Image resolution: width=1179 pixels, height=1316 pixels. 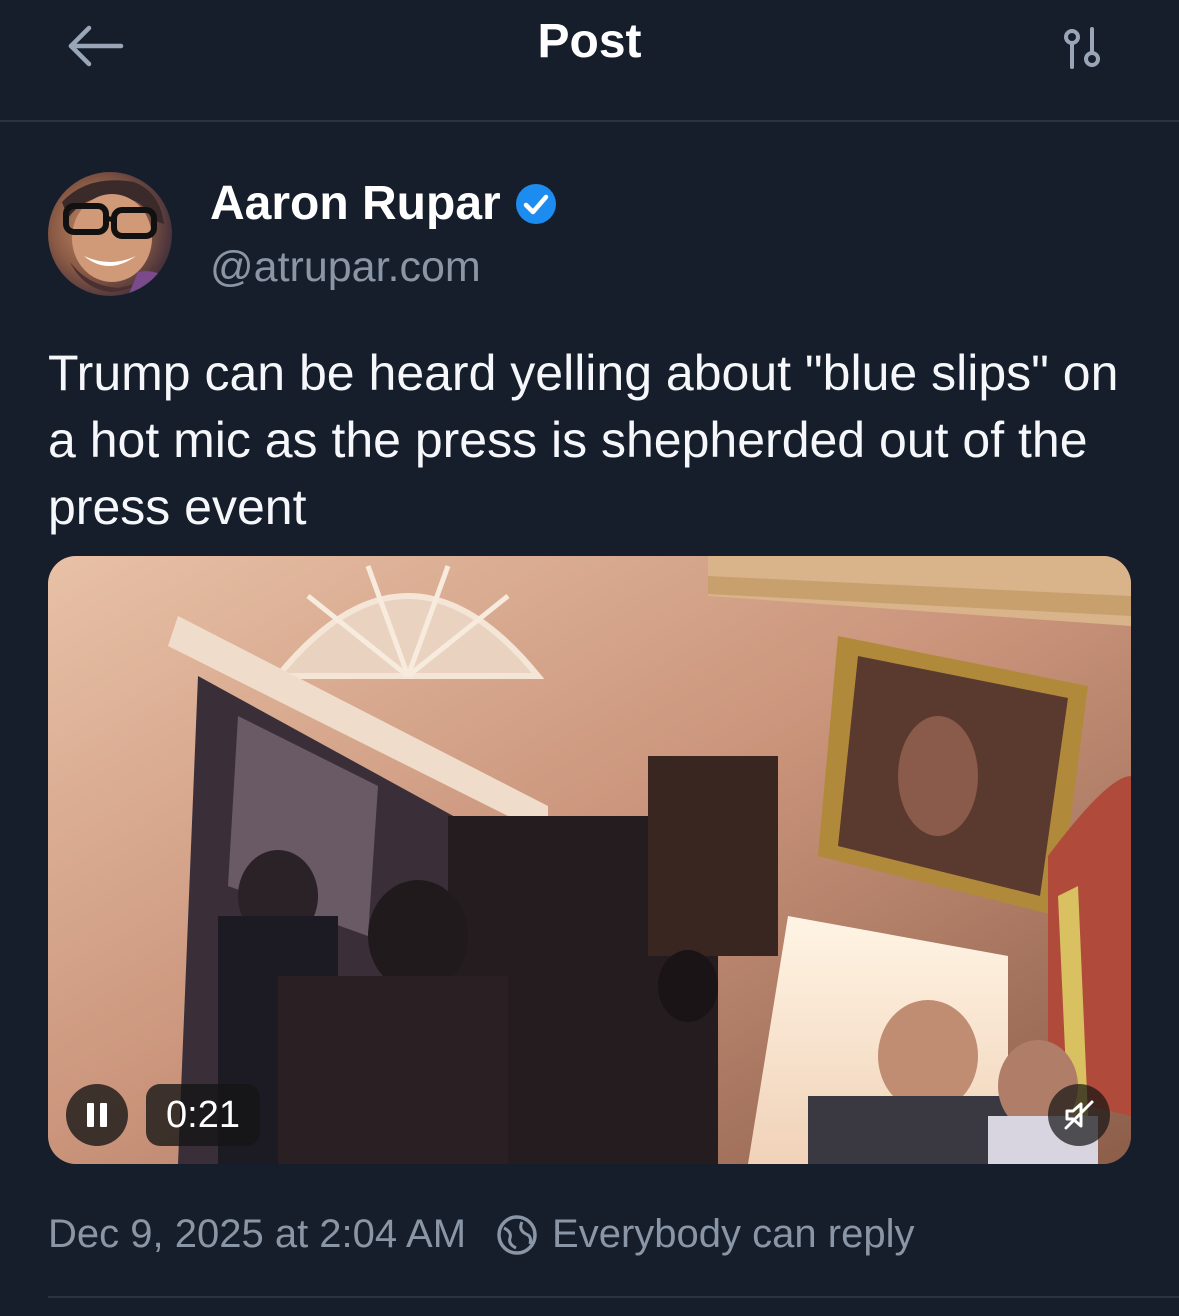 I want to click on video-time: 0:21, so click(x=203, y=1115).